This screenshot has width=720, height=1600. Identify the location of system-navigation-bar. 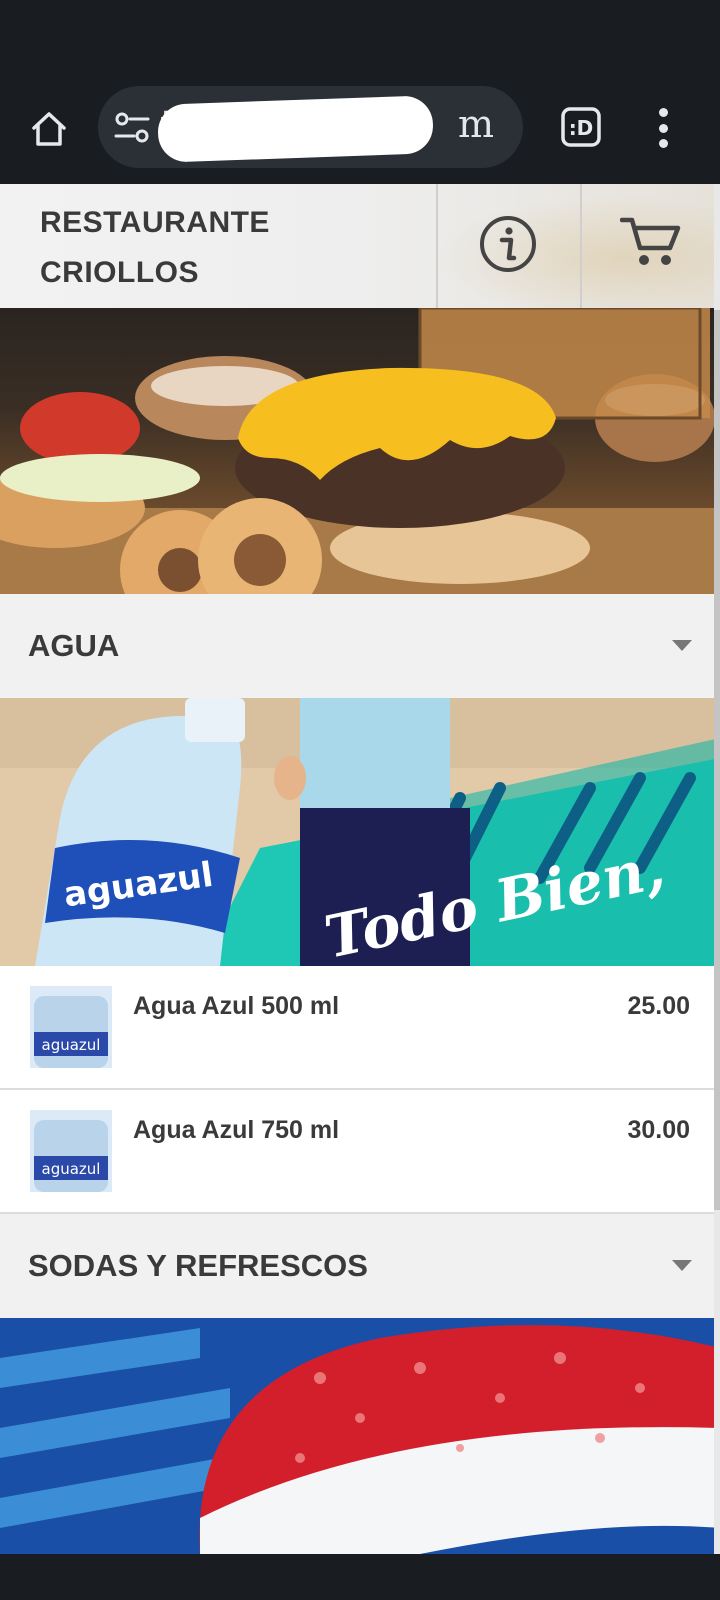
(360, 1577).